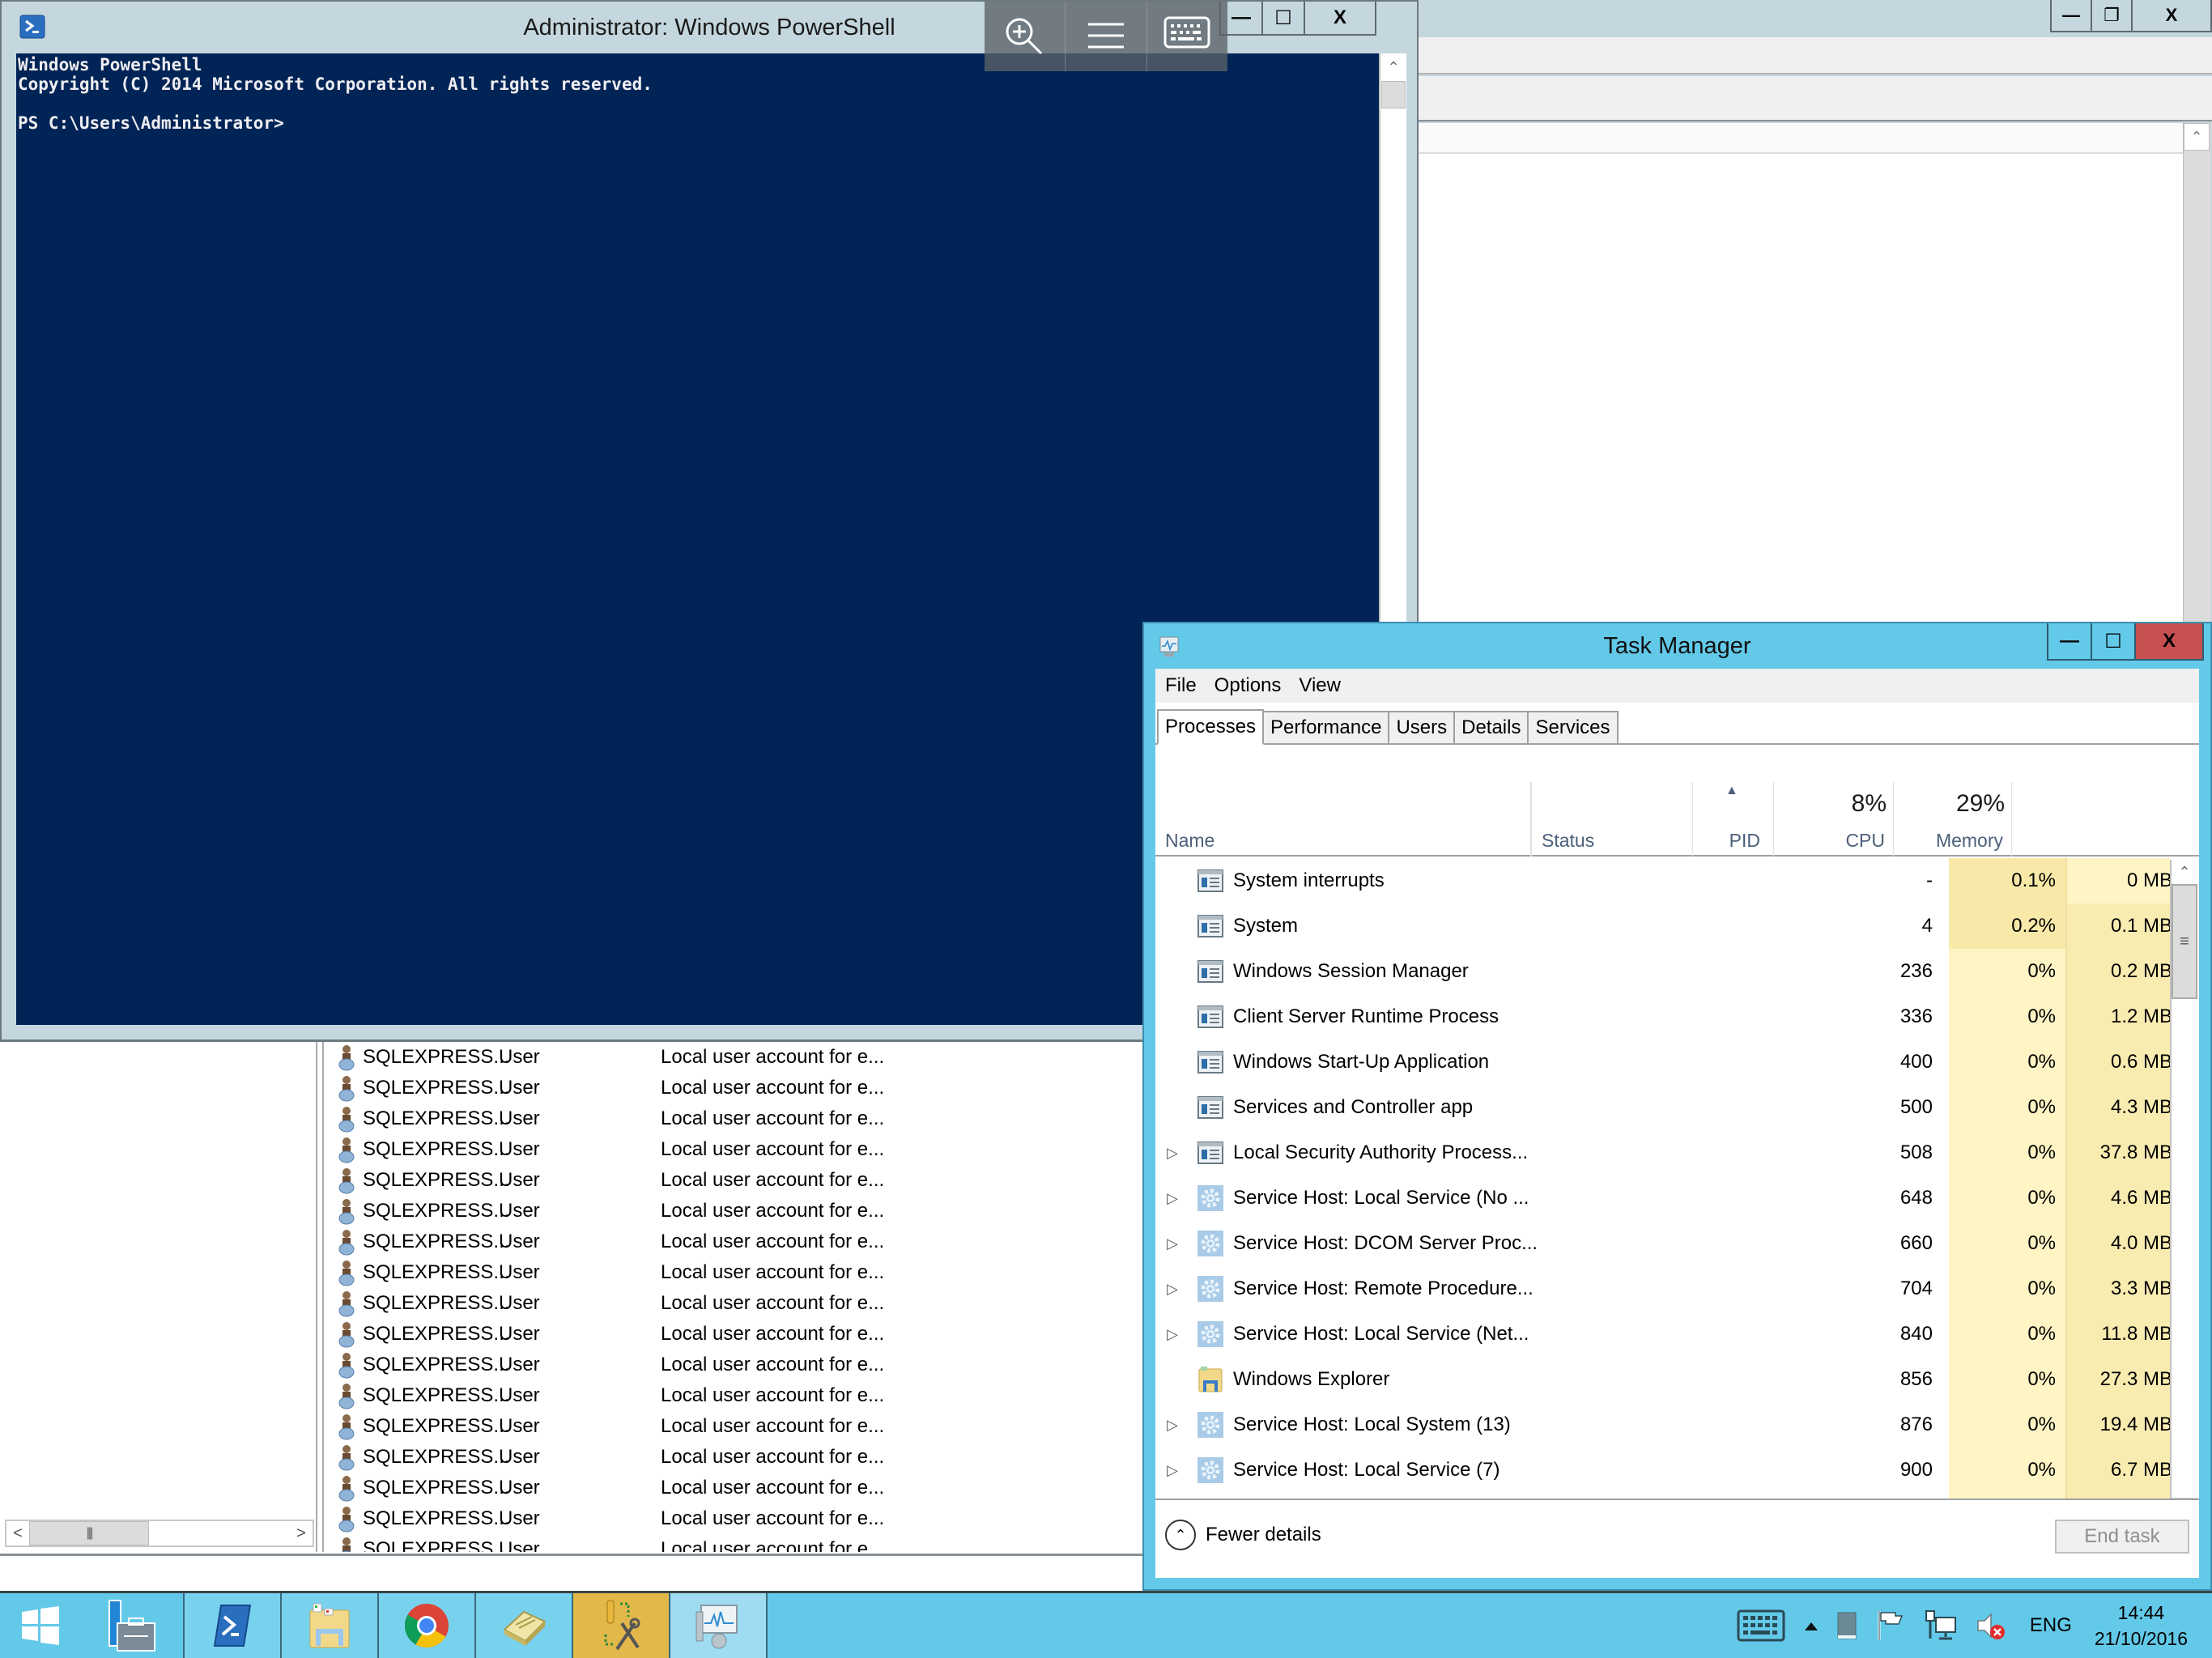 This screenshot has height=1658, width=2212. What do you see at coordinates (2122, 1537) in the screenshot?
I see `end-task-button: End task` at bounding box center [2122, 1537].